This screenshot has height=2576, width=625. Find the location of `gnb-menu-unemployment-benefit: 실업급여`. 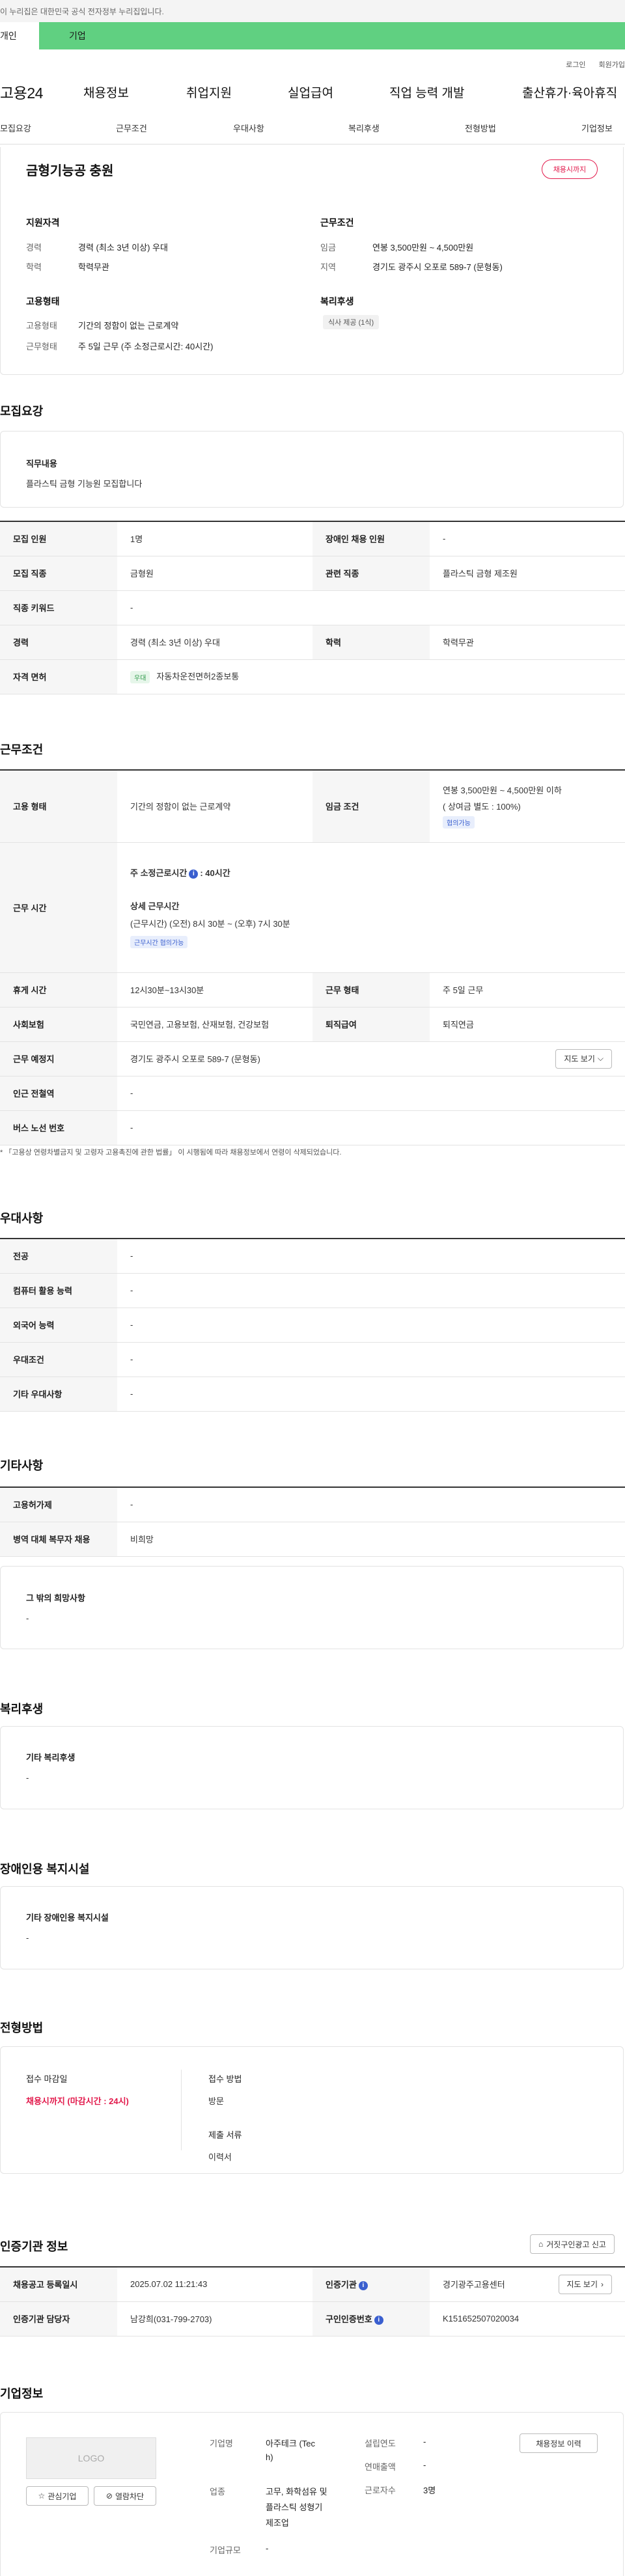

gnb-menu-unemployment-benefit: 실업급여 is located at coordinates (310, 92).